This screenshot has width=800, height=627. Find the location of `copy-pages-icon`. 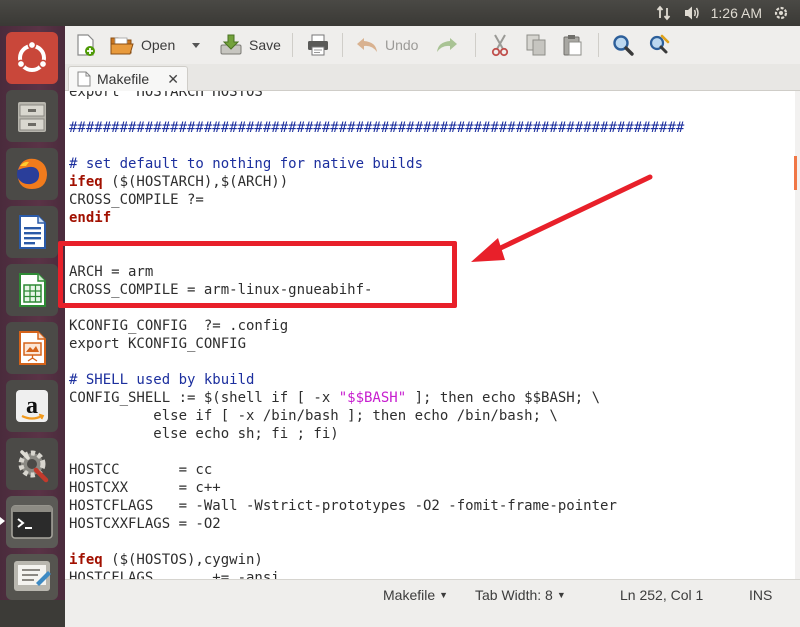

copy-pages-icon is located at coordinates (536, 45).